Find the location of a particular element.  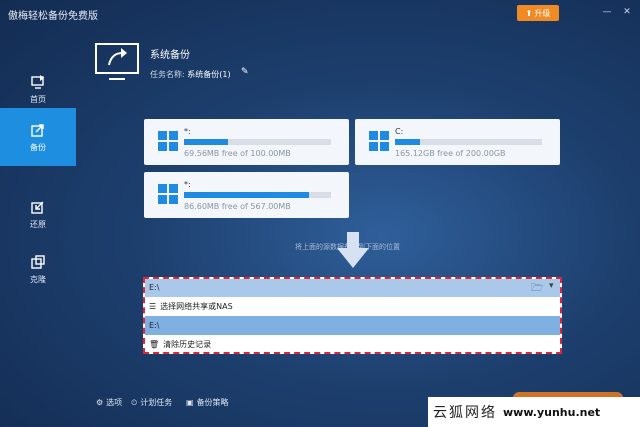

source-disk-card: *: 86.60MB free of 567.00MB is located at coordinates (246, 195).